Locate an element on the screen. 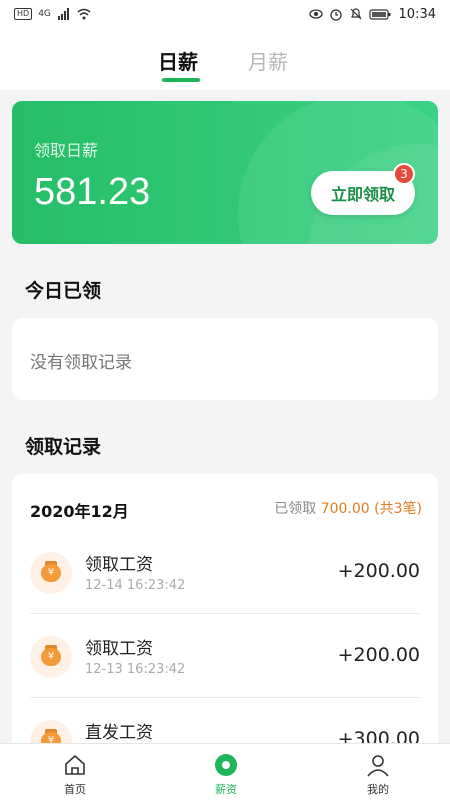 This screenshot has width=450, height=800. nav-salary: 薪资 is located at coordinates (226, 774).